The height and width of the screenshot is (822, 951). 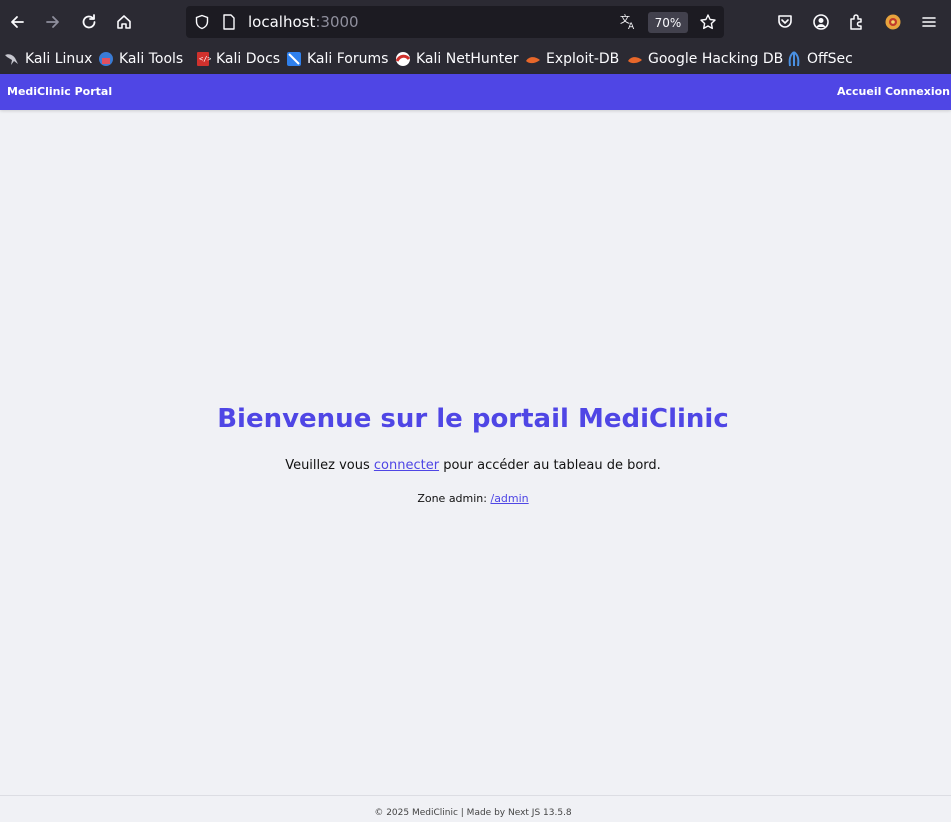 I want to click on back-arrow-icon, so click(x=17, y=22).